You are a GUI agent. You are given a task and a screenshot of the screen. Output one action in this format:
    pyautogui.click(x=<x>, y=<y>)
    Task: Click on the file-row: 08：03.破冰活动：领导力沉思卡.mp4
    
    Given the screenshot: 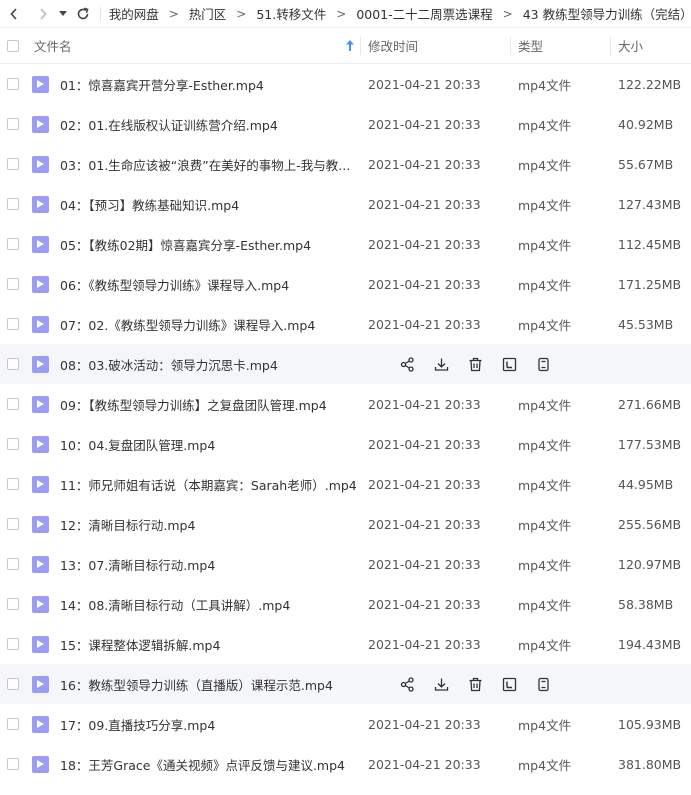 What is the action you would take?
    pyautogui.click(x=345, y=364)
    